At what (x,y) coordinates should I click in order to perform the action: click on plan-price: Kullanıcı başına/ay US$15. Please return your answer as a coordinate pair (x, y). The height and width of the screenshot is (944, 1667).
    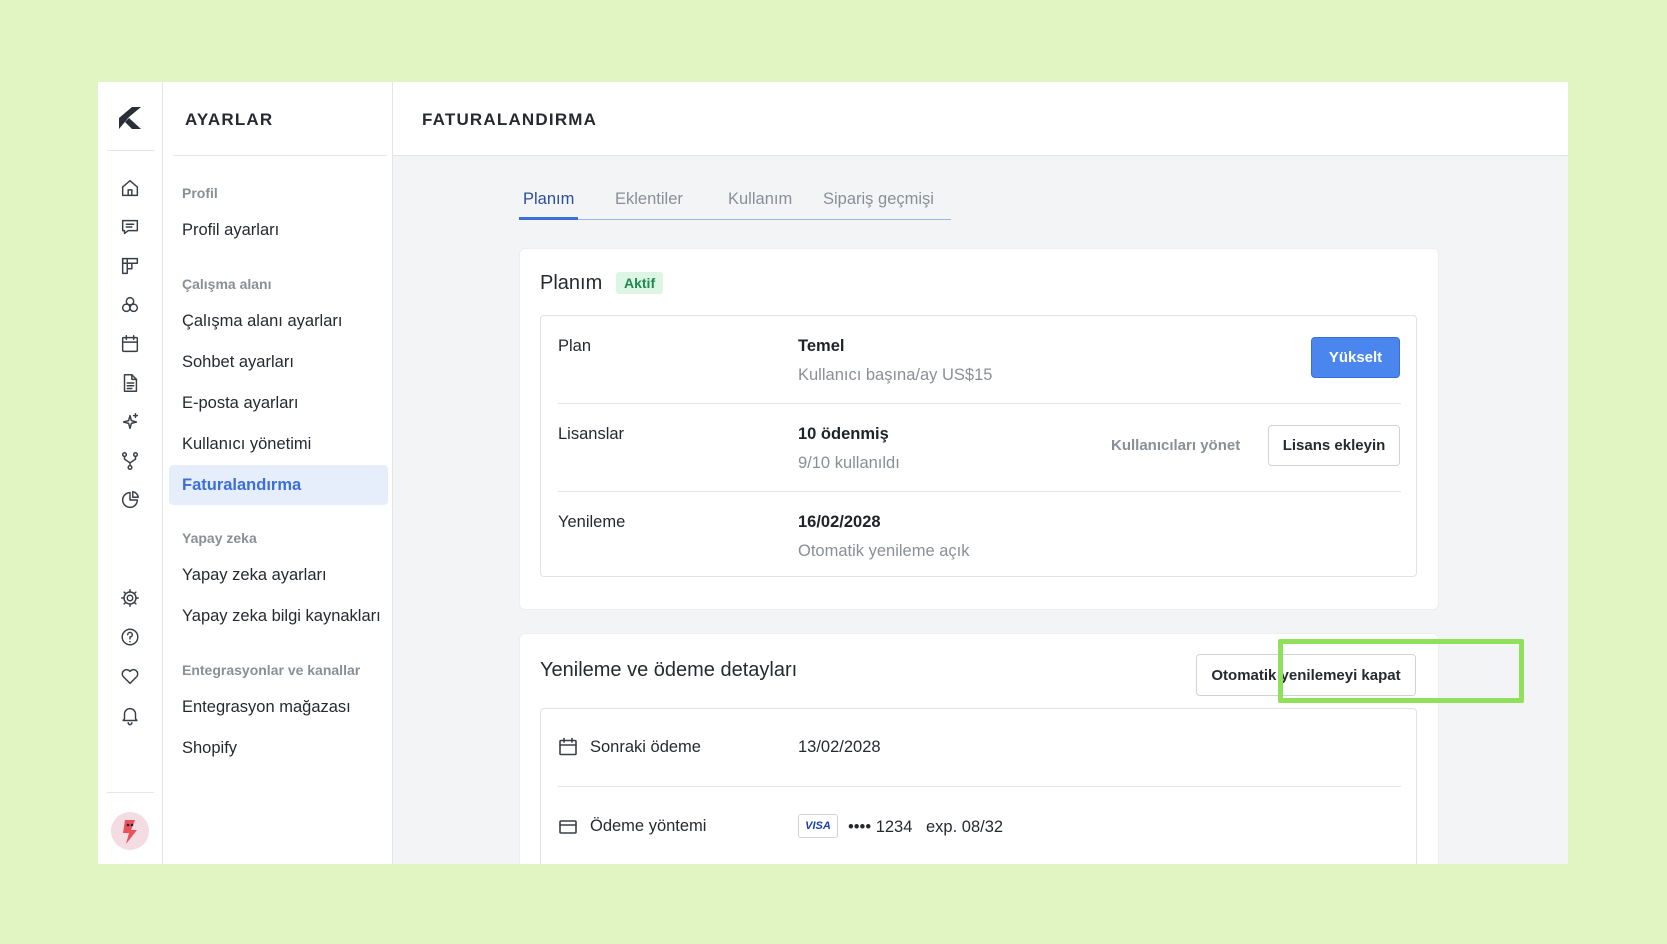
    Looking at the image, I should click on (895, 375).